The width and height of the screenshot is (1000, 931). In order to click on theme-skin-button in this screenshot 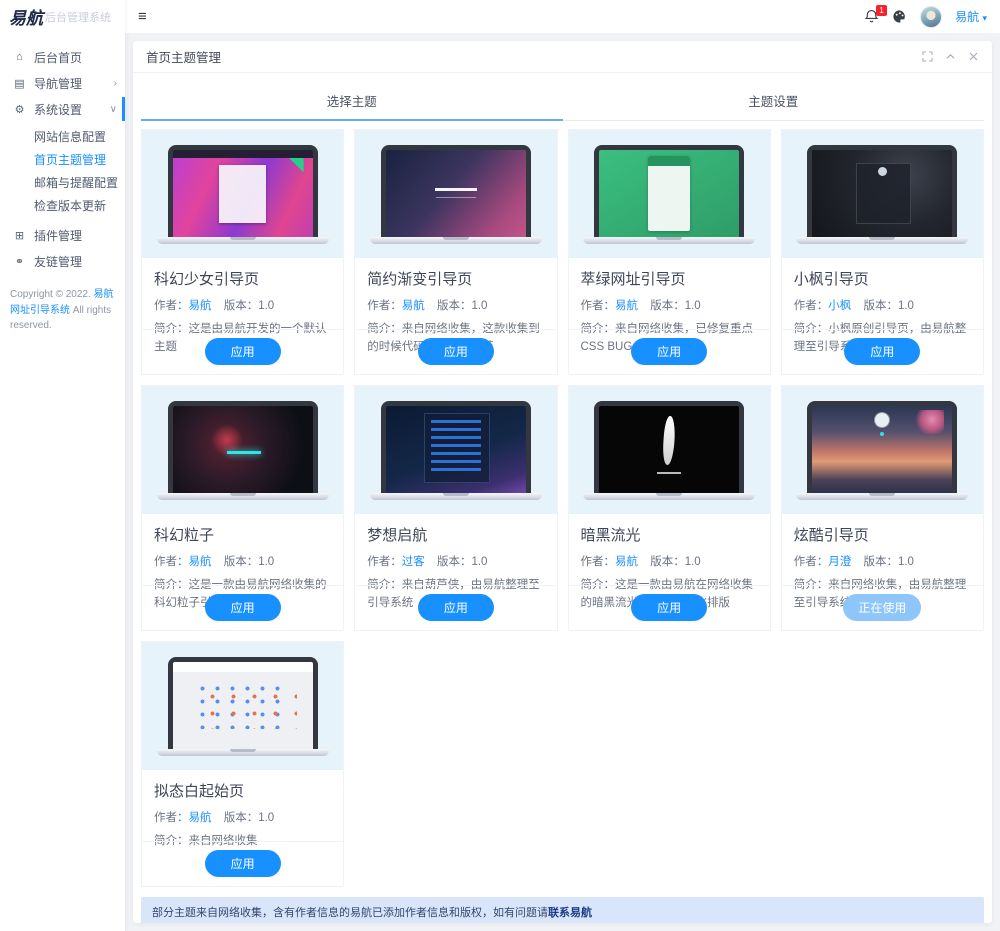, I will do `click(899, 16)`.